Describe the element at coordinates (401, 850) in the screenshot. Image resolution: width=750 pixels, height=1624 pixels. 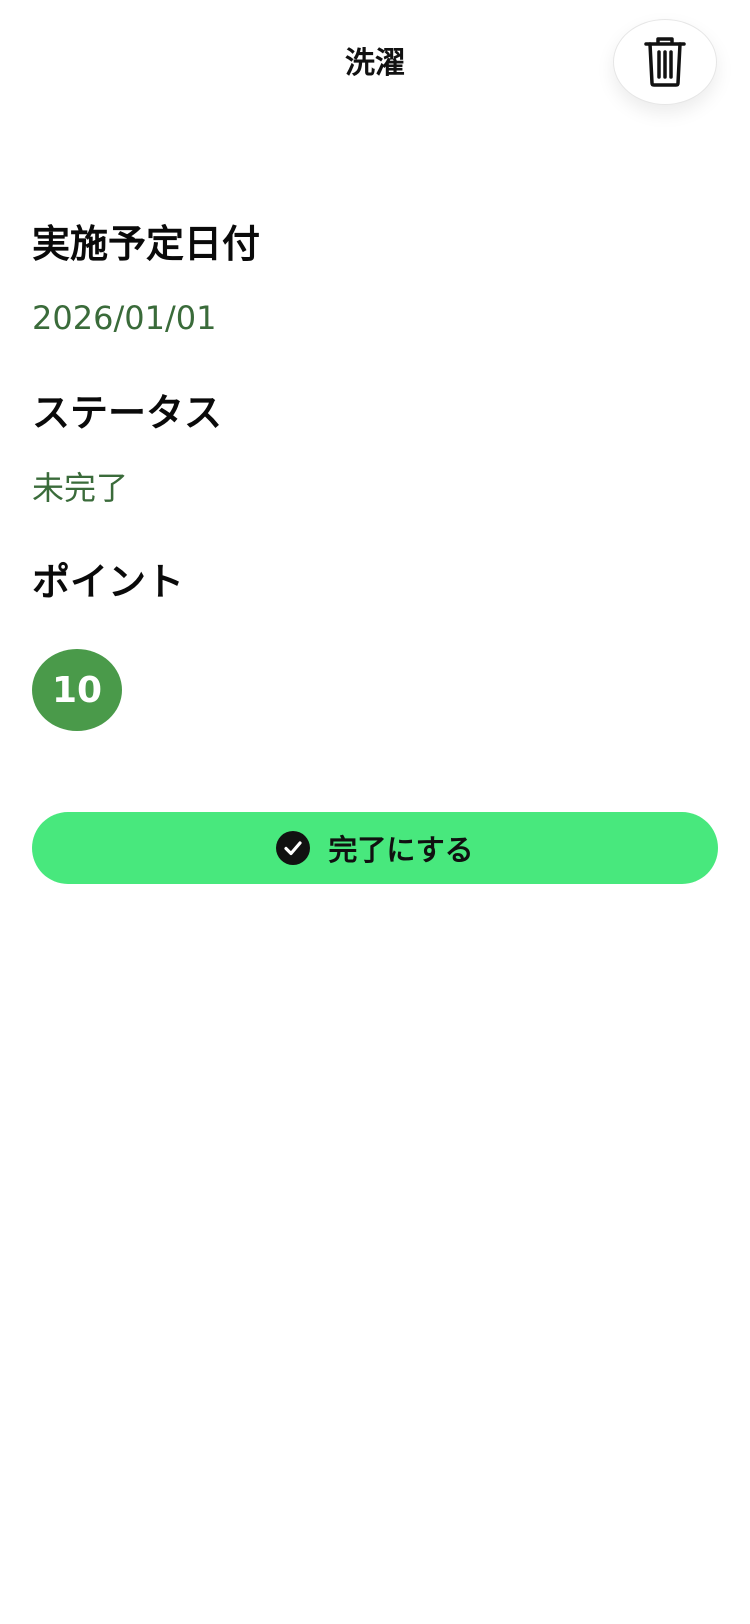
I see `complete-button-label: 完了にする` at that location.